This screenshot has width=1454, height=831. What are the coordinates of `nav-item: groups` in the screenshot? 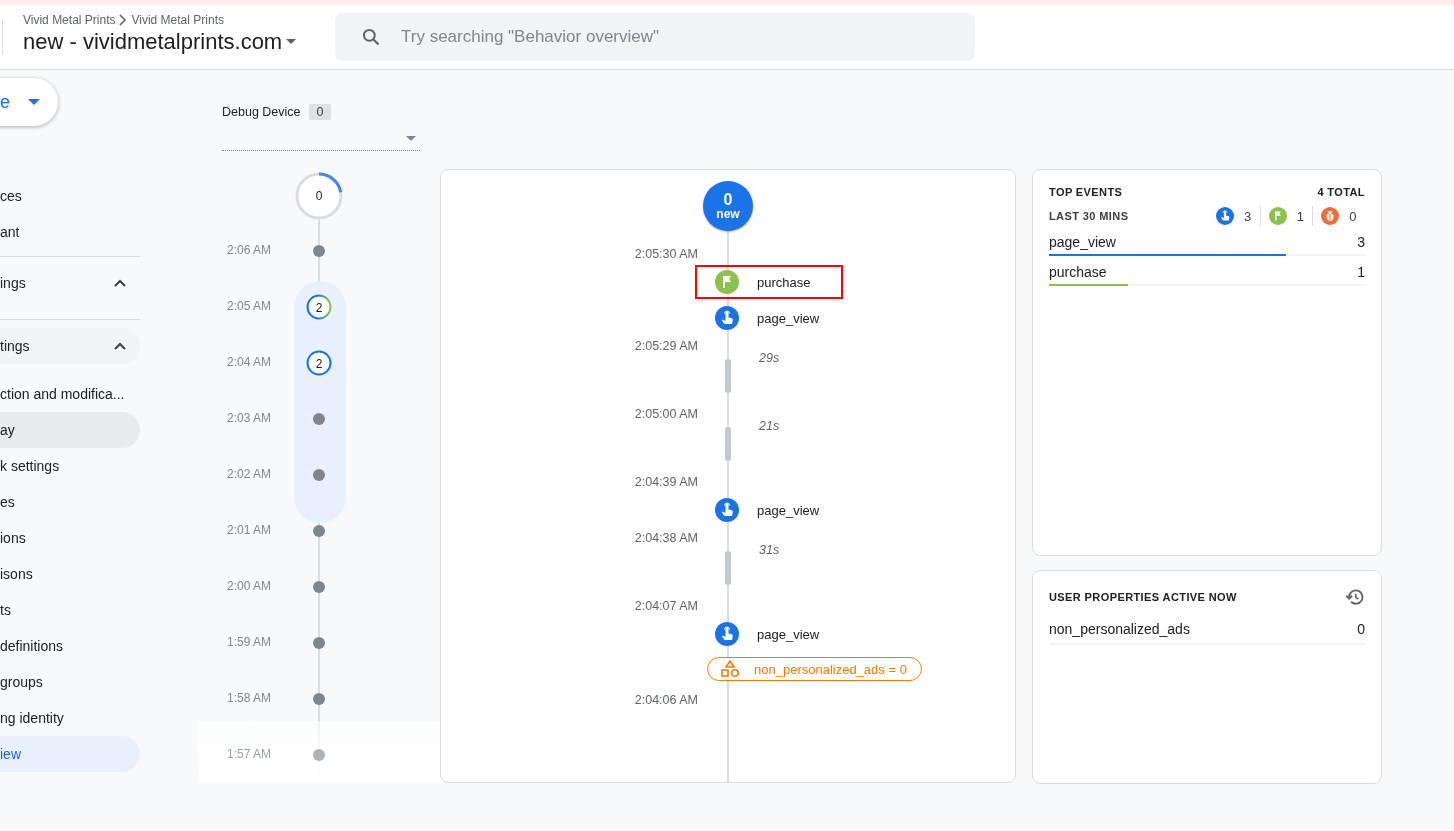 It's located at (70, 682).